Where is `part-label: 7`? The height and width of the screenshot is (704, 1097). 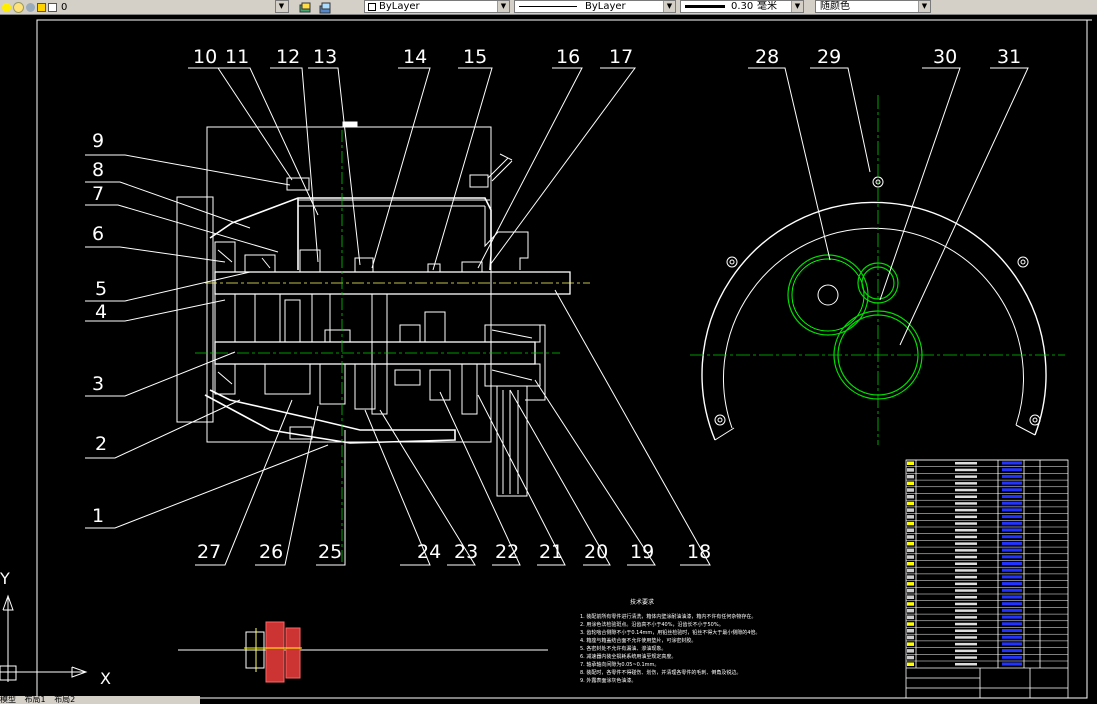
part-label: 7 is located at coordinates (98, 194).